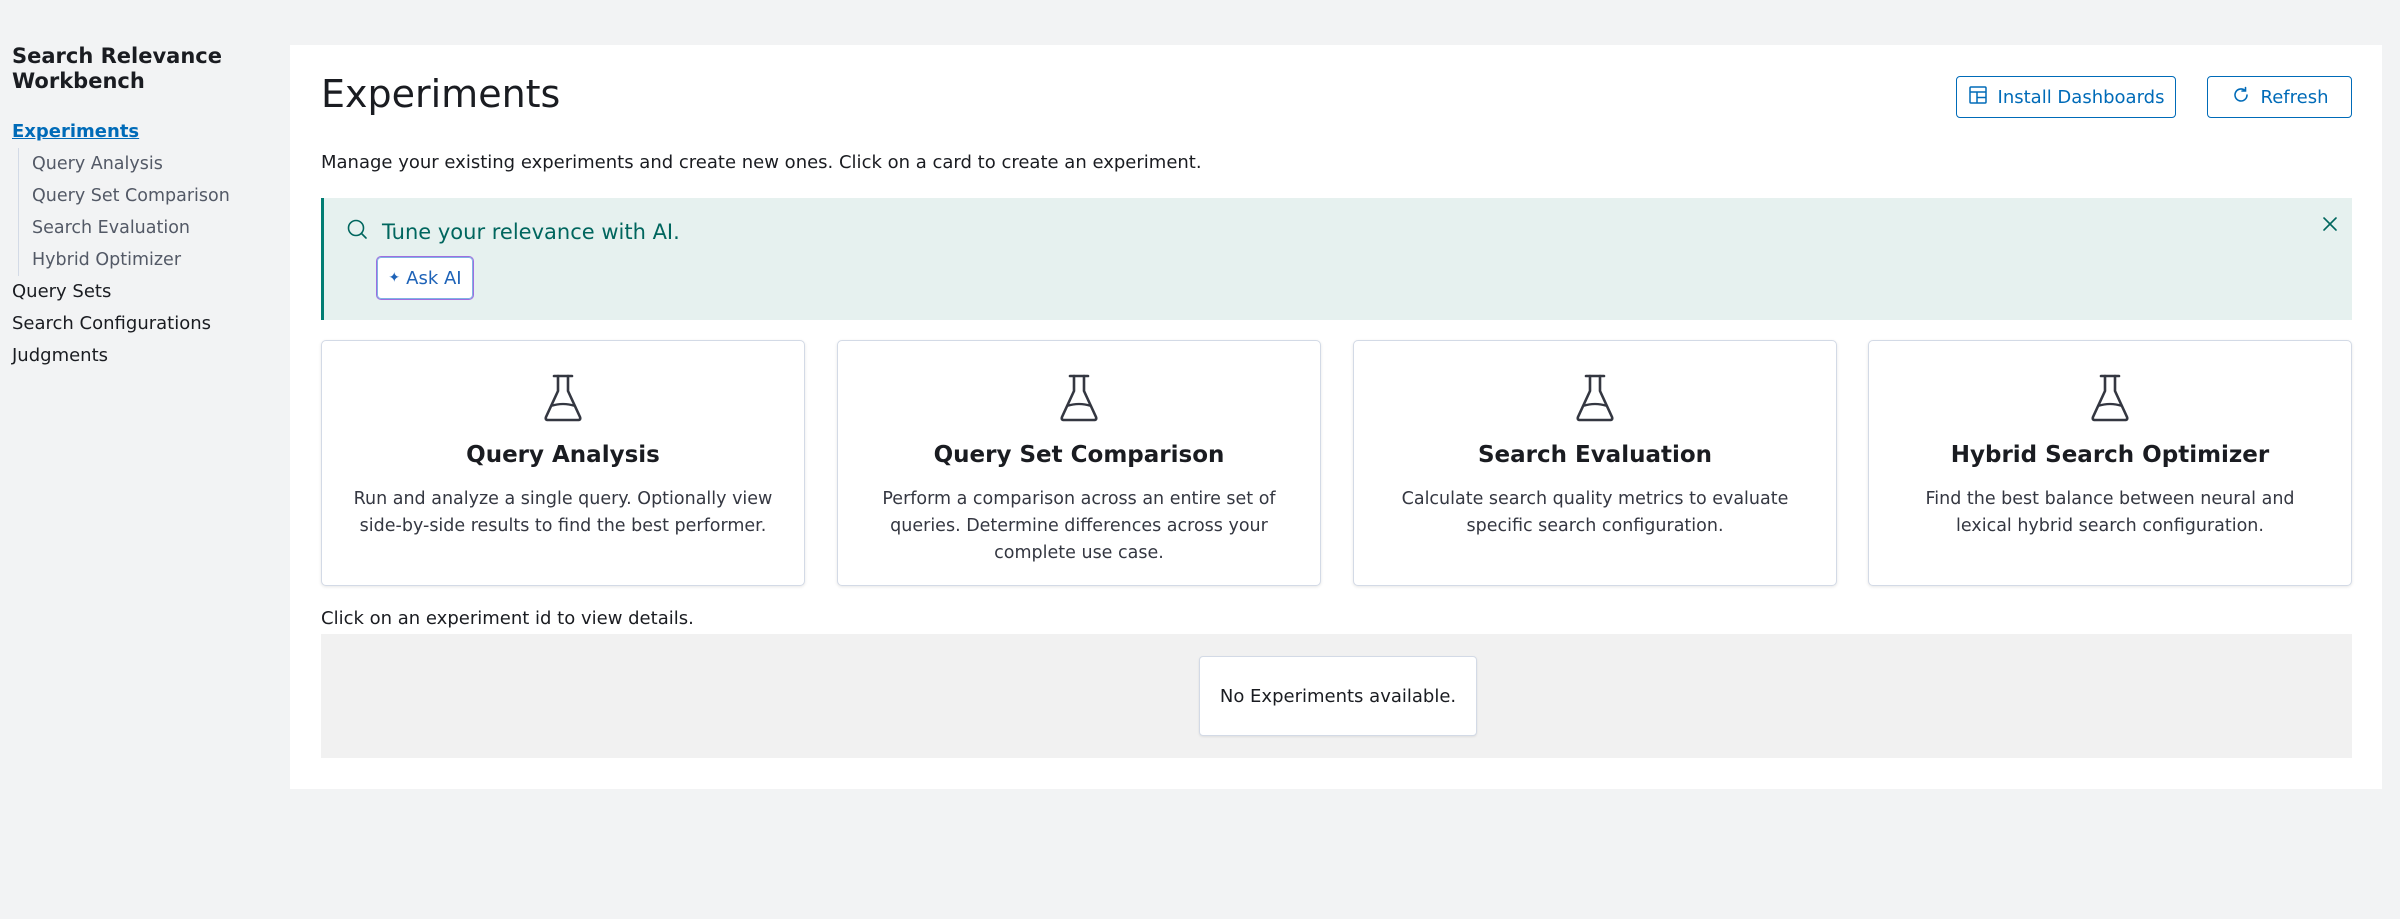 The height and width of the screenshot is (919, 2400). I want to click on card-title: Query Set Comparison, so click(1079, 455).